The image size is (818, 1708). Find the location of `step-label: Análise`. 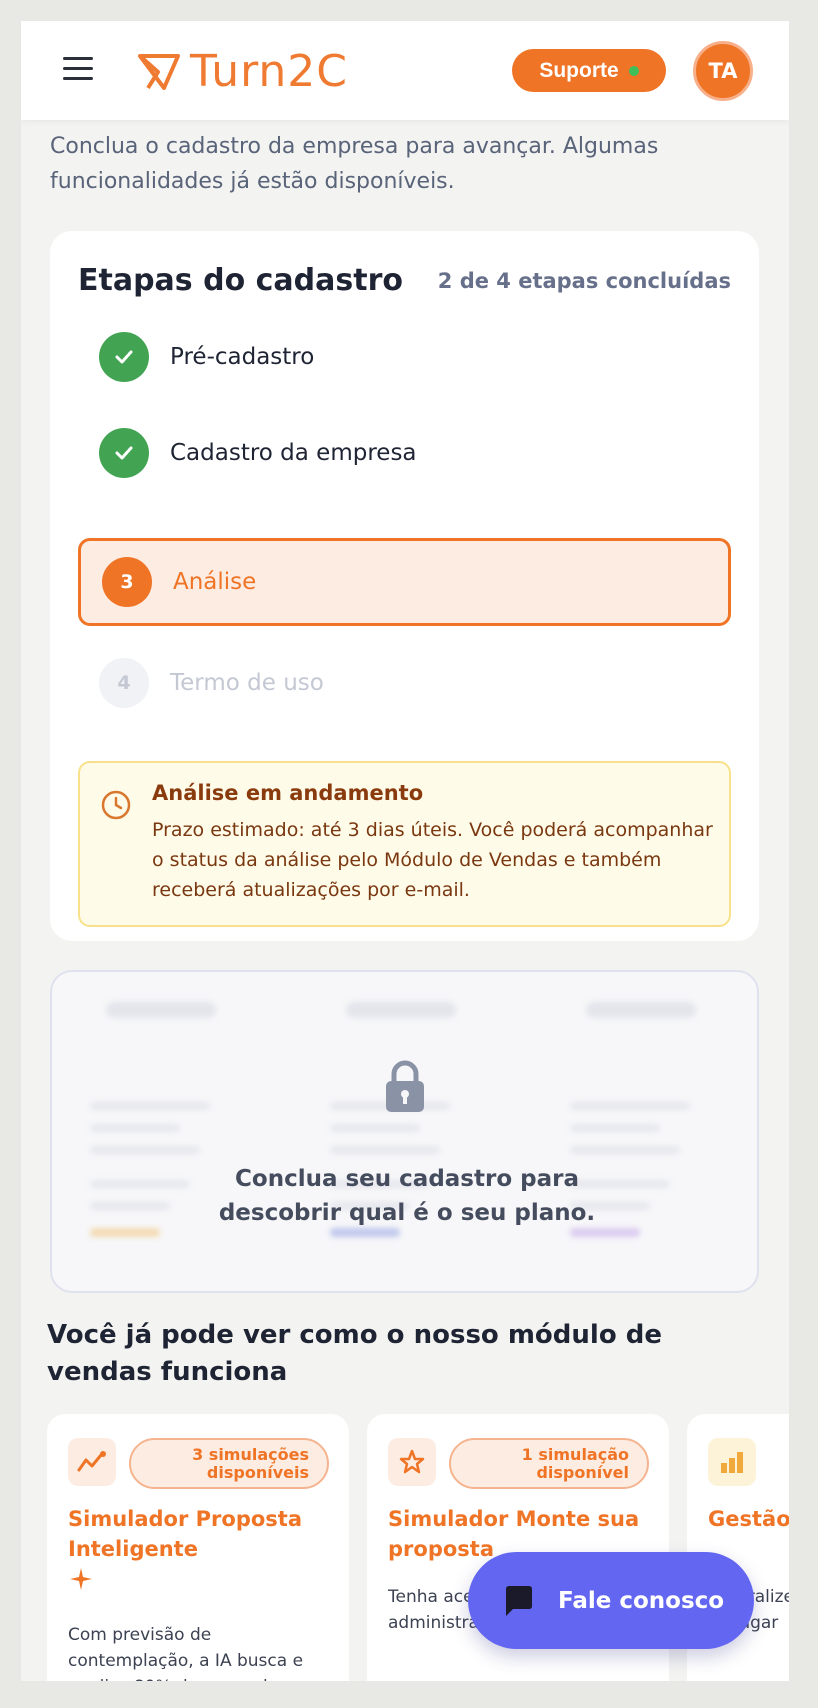

step-label: Análise is located at coordinates (215, 582).